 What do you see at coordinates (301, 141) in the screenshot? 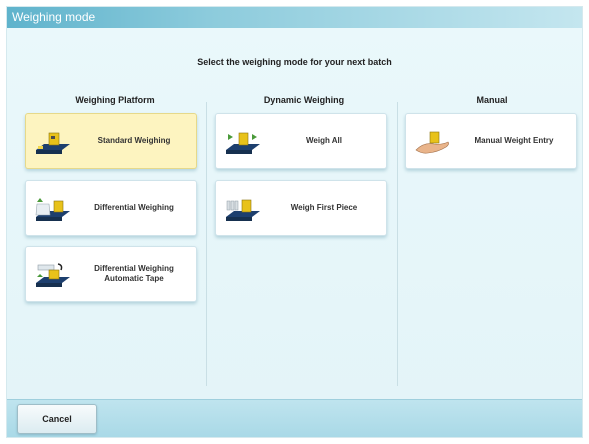
I see `weigh-all-button: Weigh All` at bounding box center [301, 141].